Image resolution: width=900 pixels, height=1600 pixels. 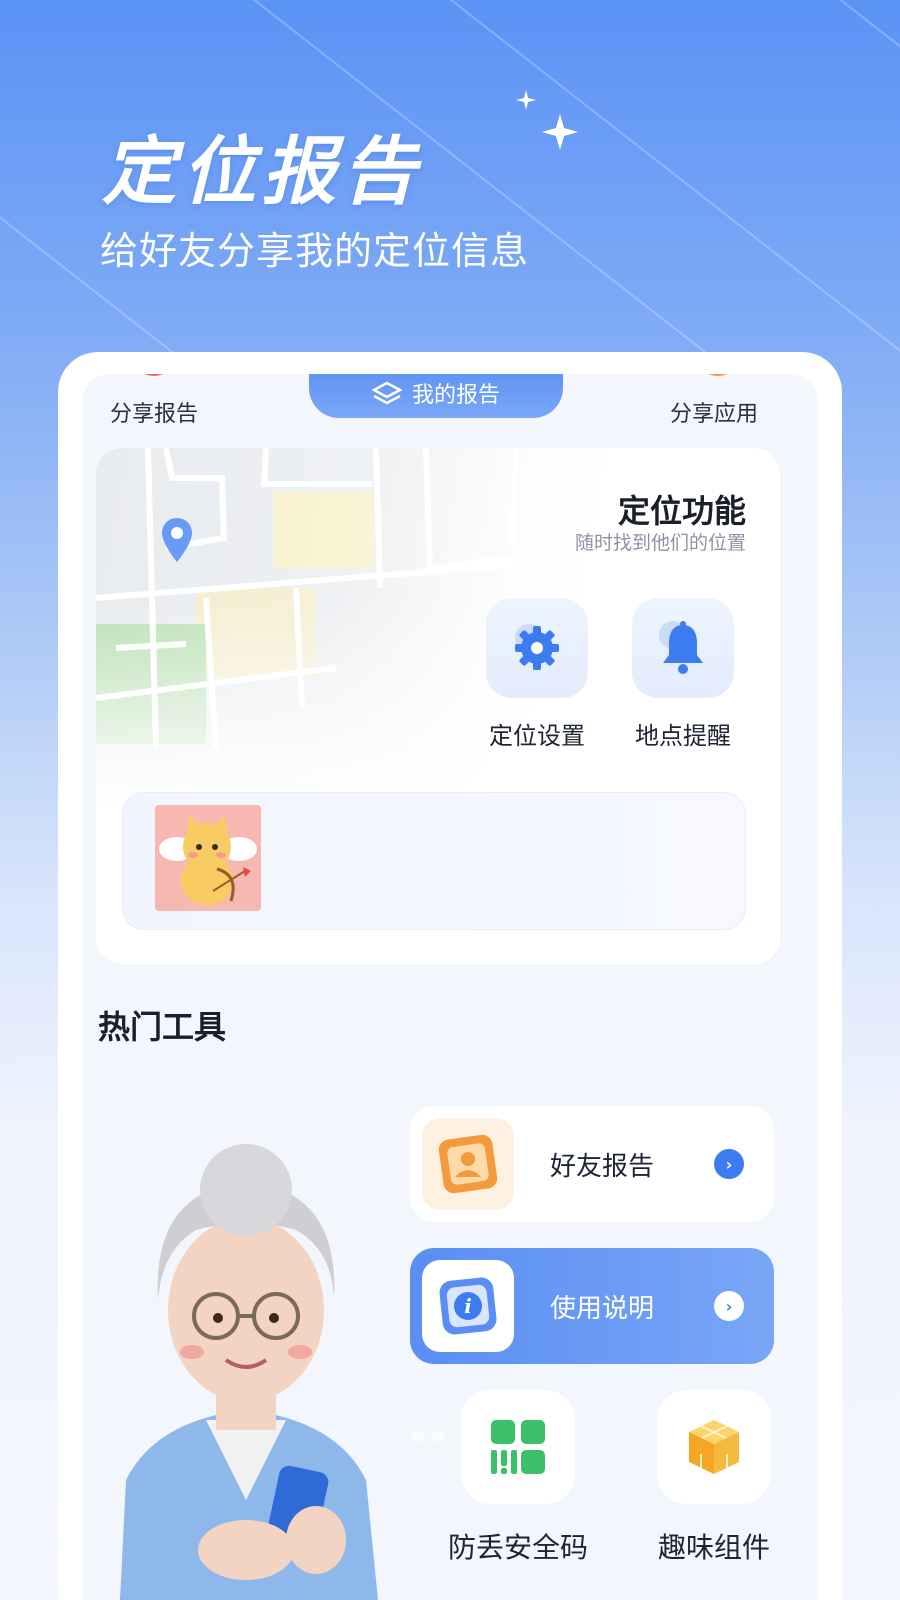 What do you see at coordinates (602, 1166) in the screenshot?
I see `friend-report-label: 好友报告` at bounding box center [602, 1166].